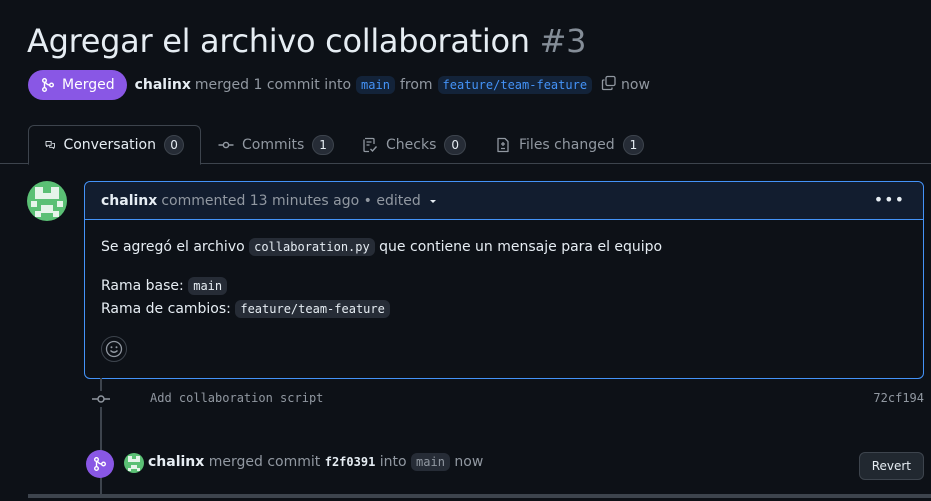 The height and width of the screenshot is (501, 931). I want to click on merge-commit-sha-link: f2f0391, so click(350, 462).